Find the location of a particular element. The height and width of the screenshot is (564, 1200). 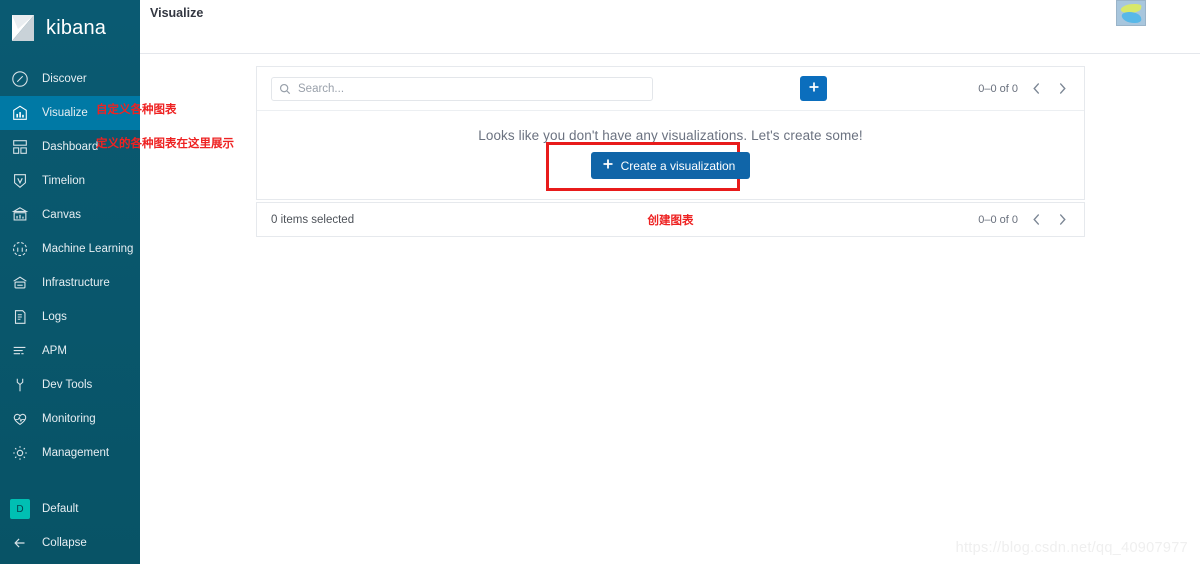

heartbeat-icon is located at coordinates (20, 419).